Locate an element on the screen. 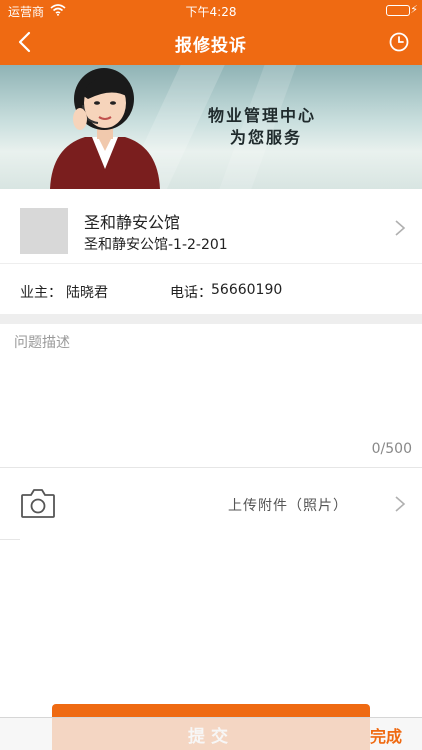 This screenshot has height=750, width=422. owner-info: 业主： 陆晓君 电话： 56660190 is located at coordinates (211, 289).